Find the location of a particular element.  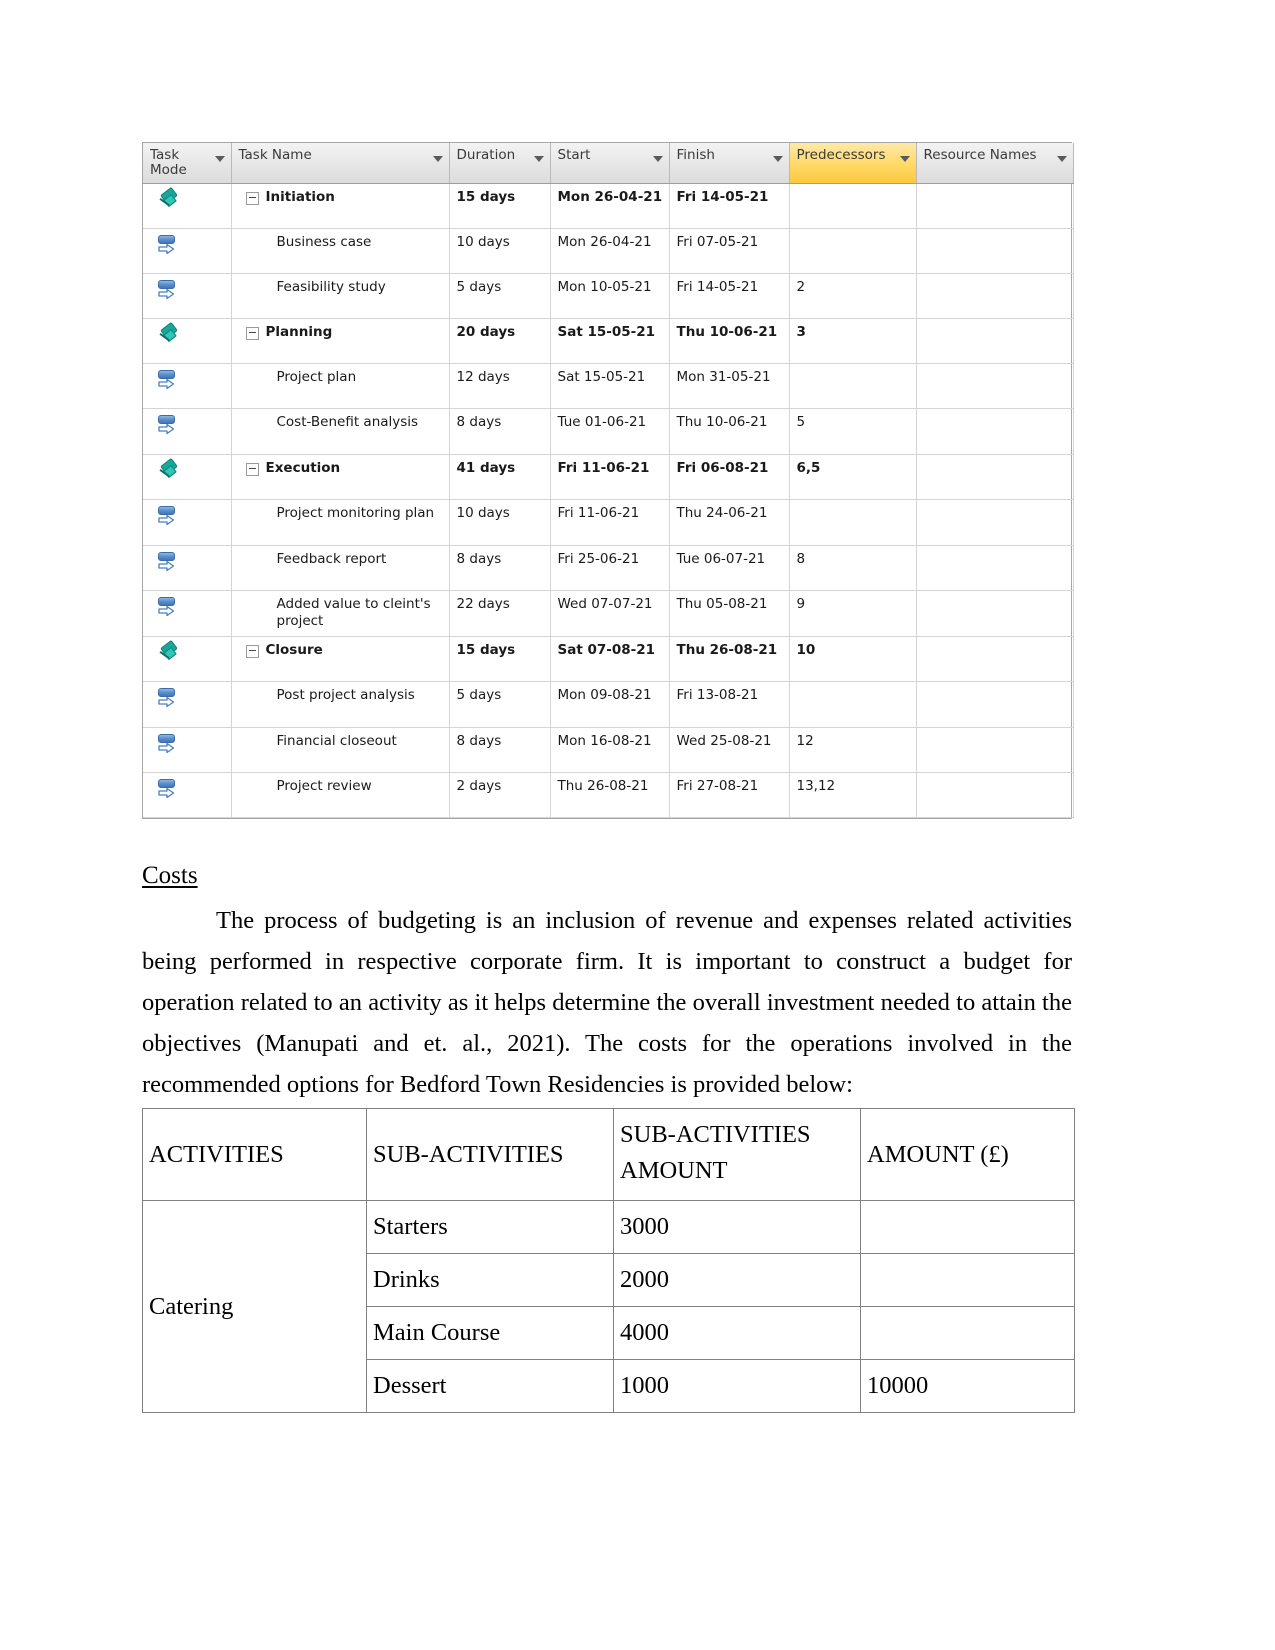

task-start-cell: Mon 09-08-21 is located at coordinates (610, 705).